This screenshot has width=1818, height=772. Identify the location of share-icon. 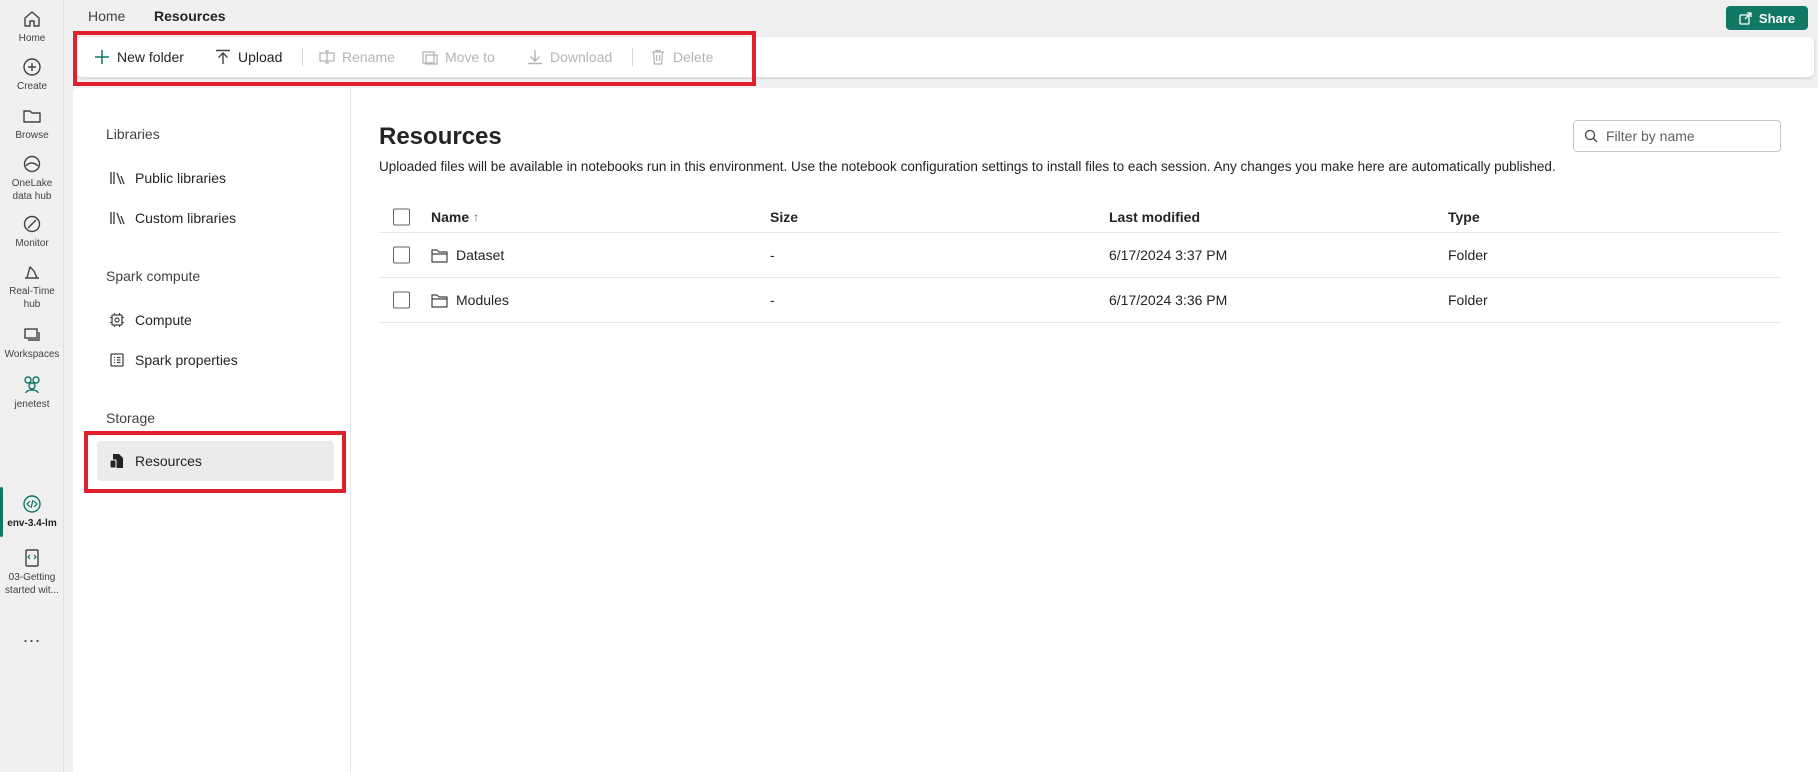
(1745, 18).